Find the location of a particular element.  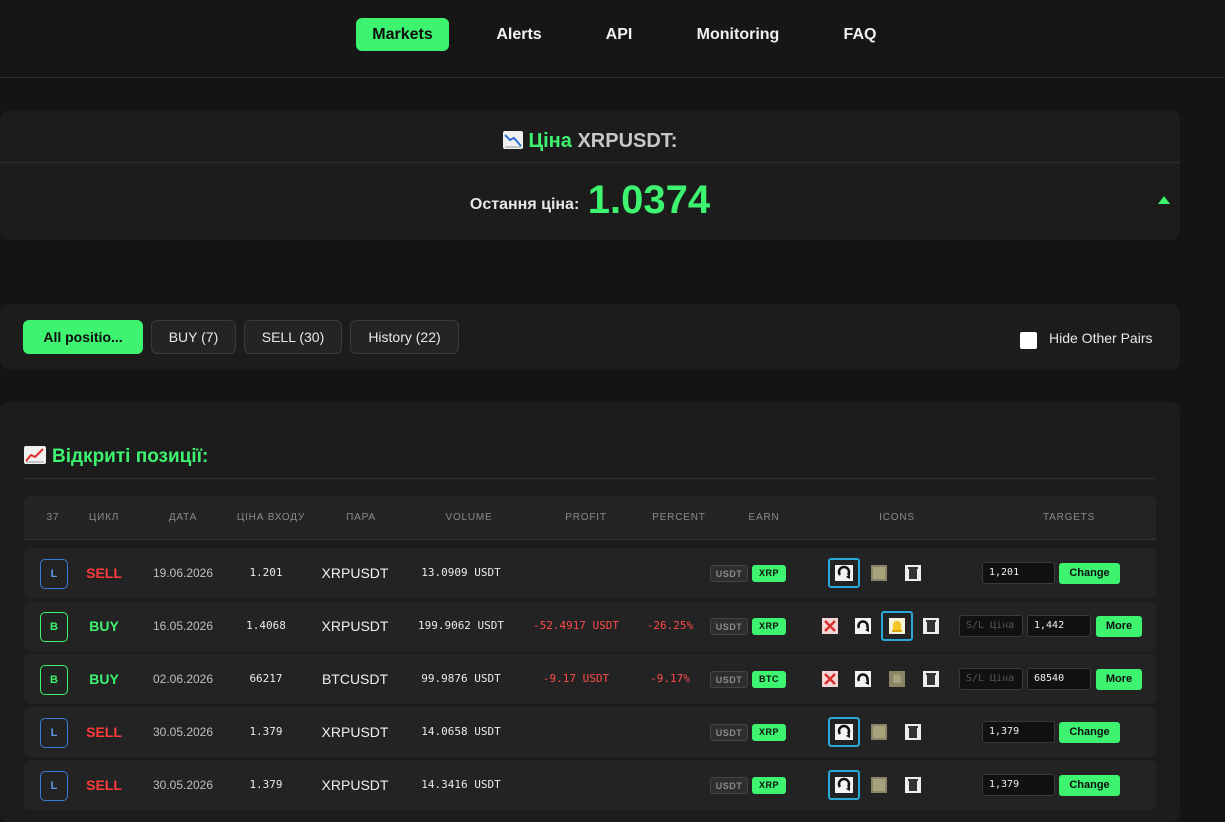

target-input: 1,442 is located at coordinates (1059, 626).